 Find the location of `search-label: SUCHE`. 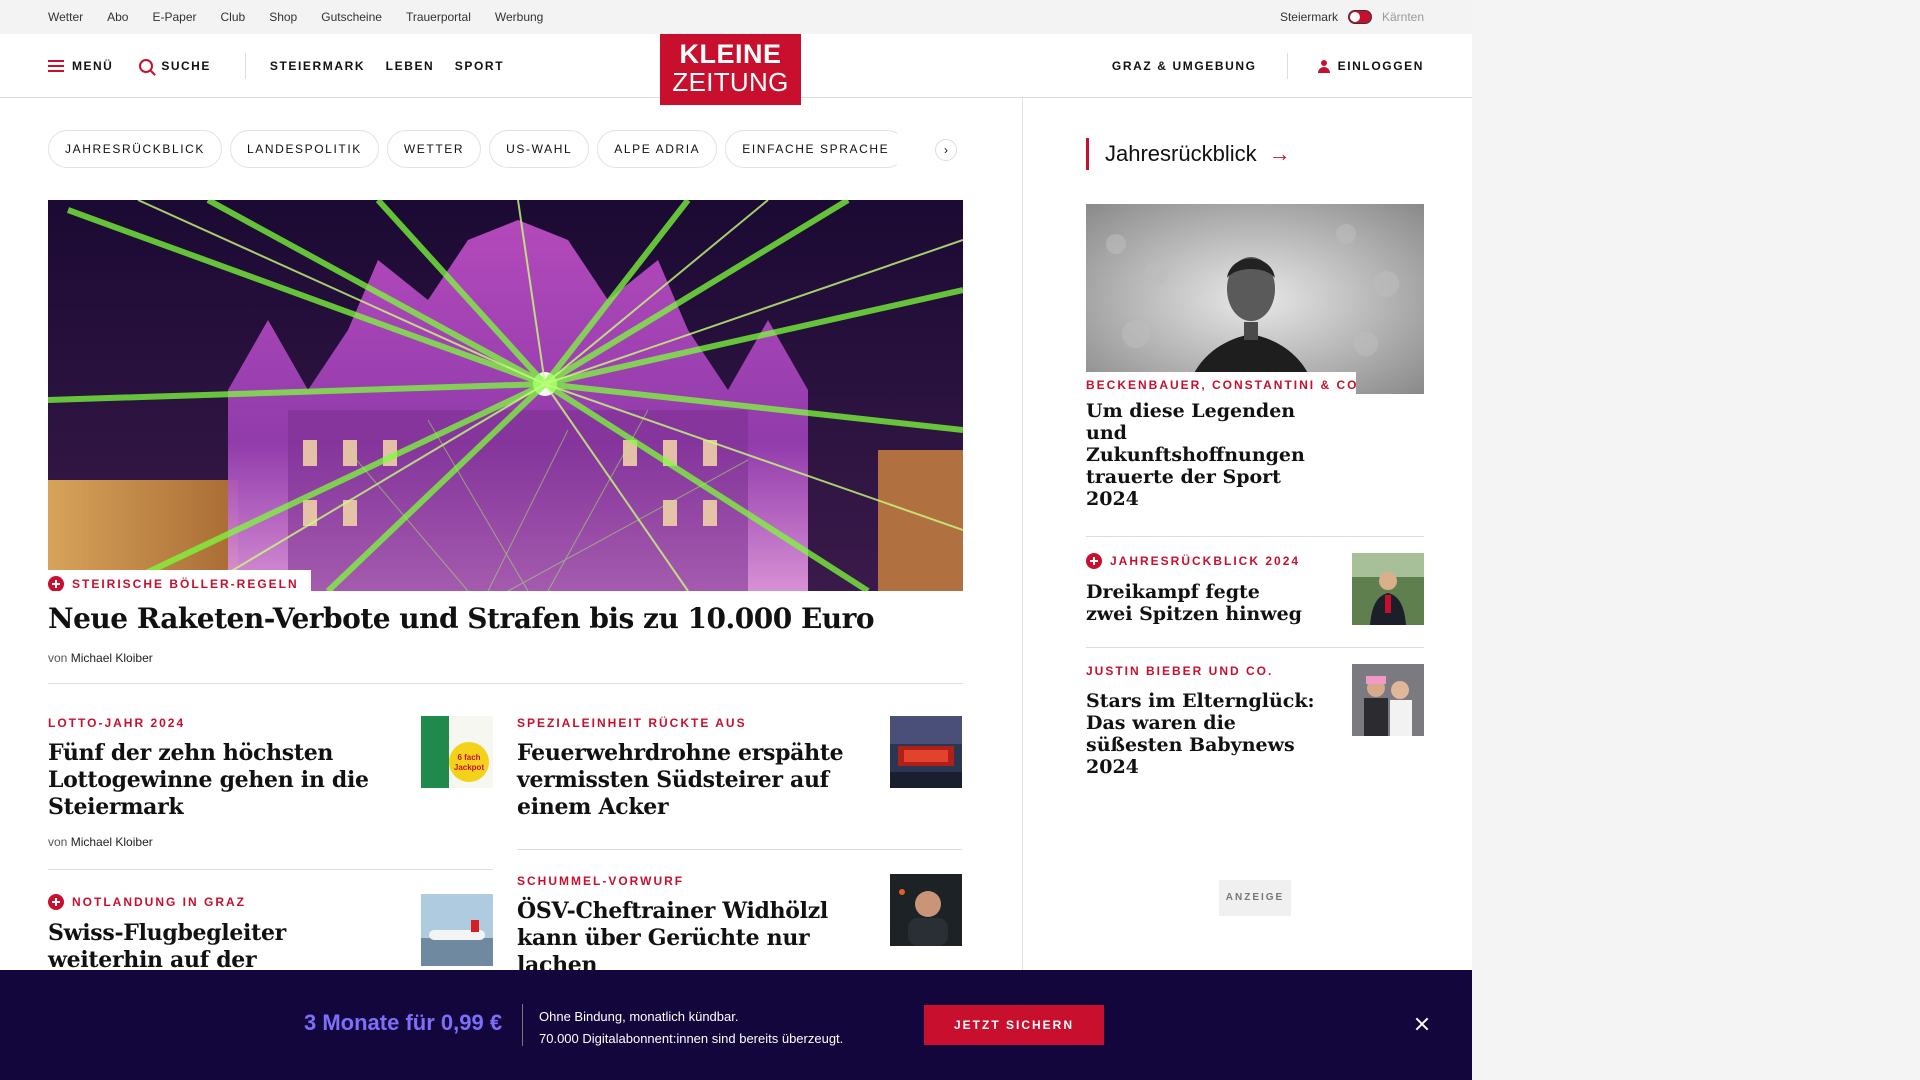

search-label: SUCHE is located at coordinates (186, 65).